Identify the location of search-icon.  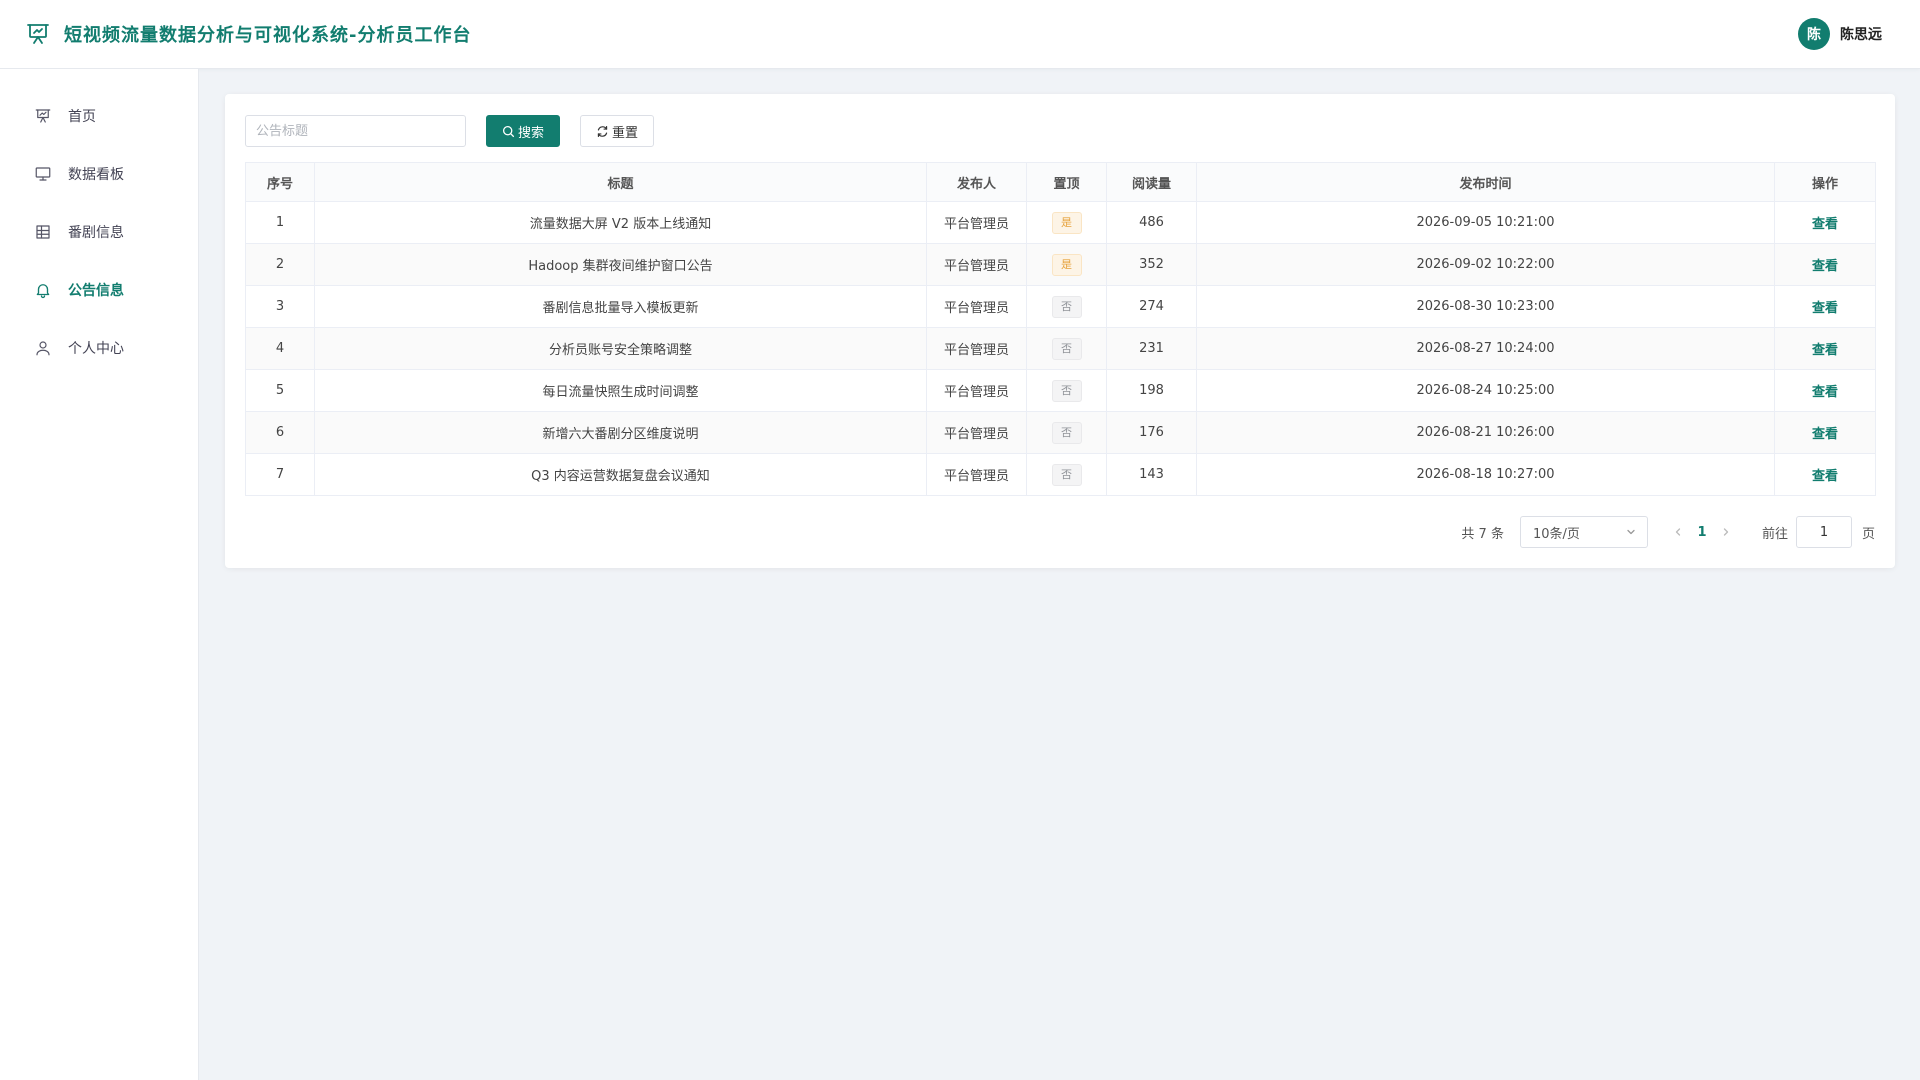
(508, 131).